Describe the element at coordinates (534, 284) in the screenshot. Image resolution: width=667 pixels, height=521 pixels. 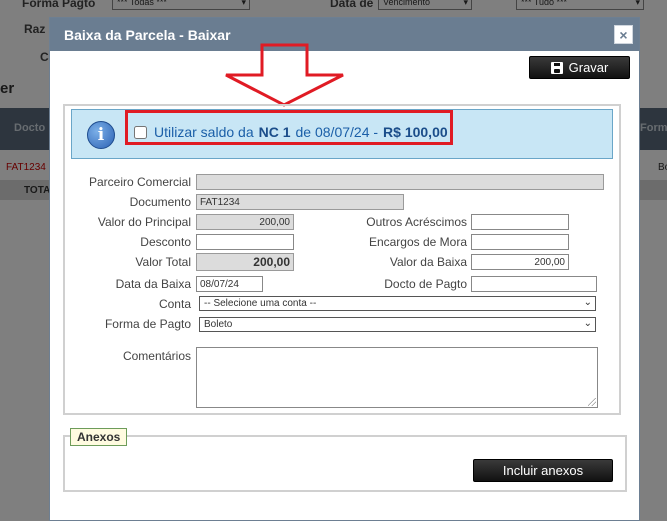
I see `docto-pagto-input` at that location.